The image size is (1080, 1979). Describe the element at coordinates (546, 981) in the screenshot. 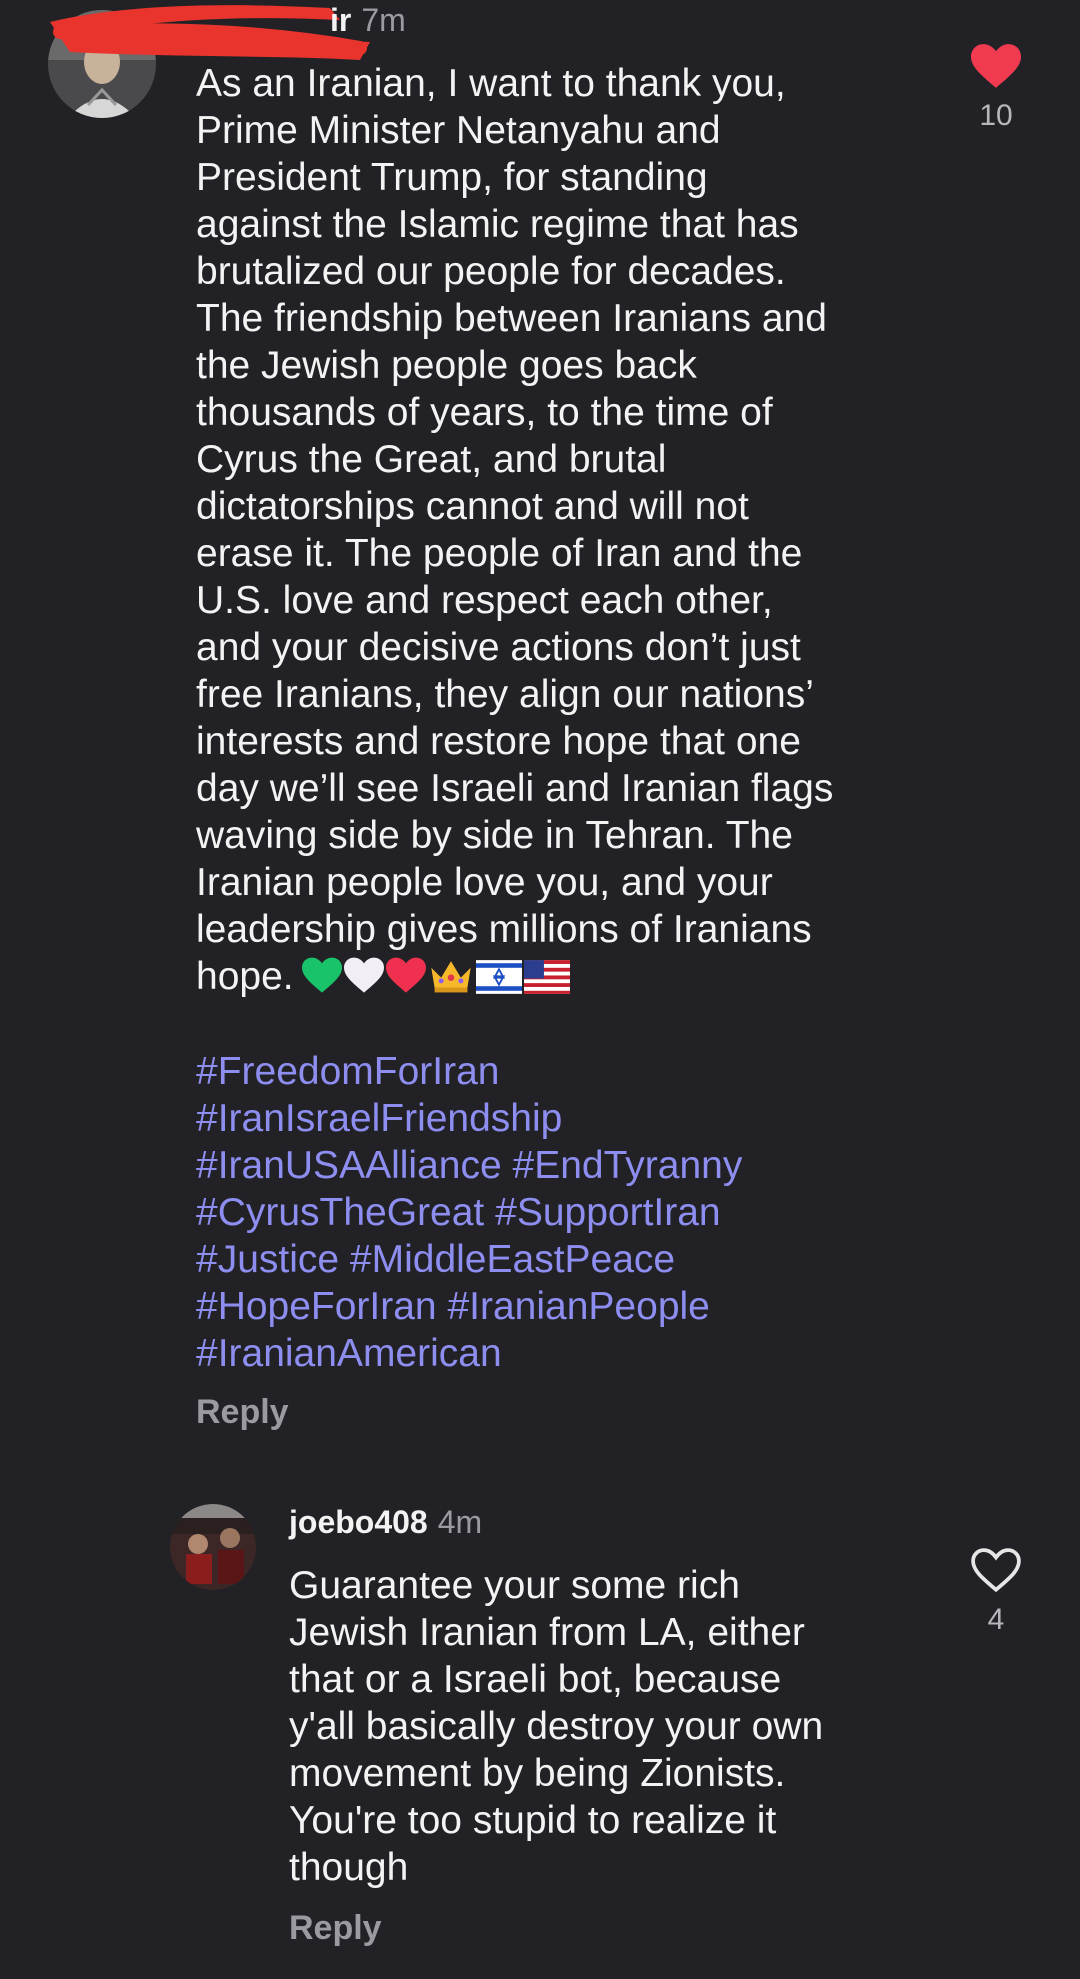

I see `usa-flag-emoji` at that location.